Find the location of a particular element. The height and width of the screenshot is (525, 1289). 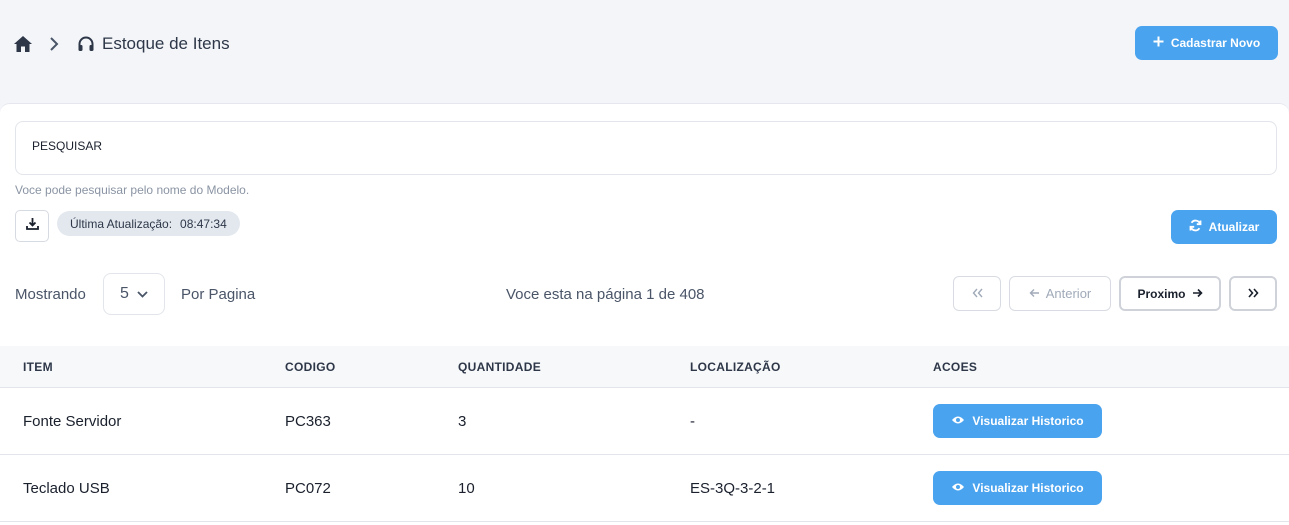

last-update-time: 08:47:34 is located at coordinates (203, 223).